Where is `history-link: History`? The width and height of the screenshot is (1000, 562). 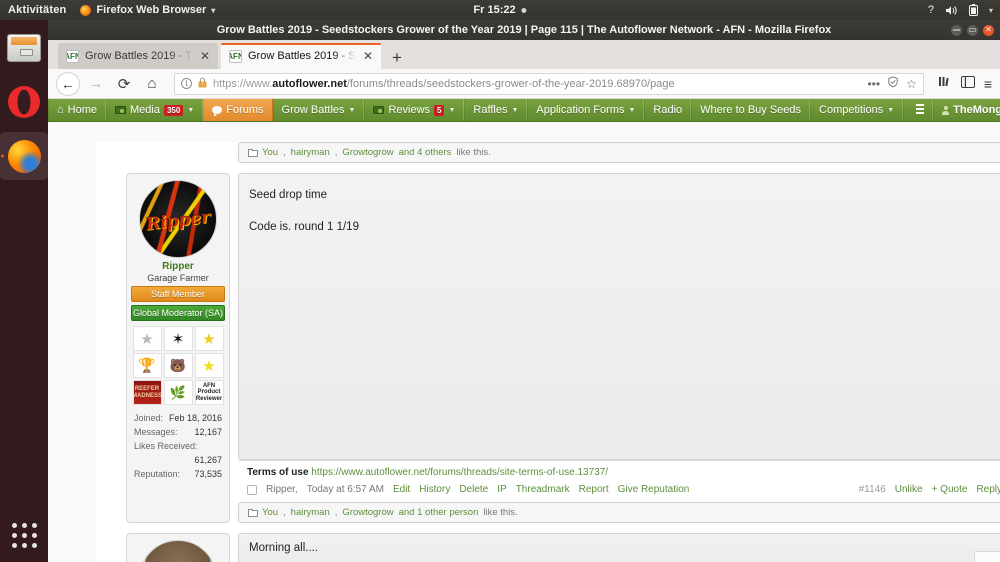 history-link: History is located at coordinates (434, 489).